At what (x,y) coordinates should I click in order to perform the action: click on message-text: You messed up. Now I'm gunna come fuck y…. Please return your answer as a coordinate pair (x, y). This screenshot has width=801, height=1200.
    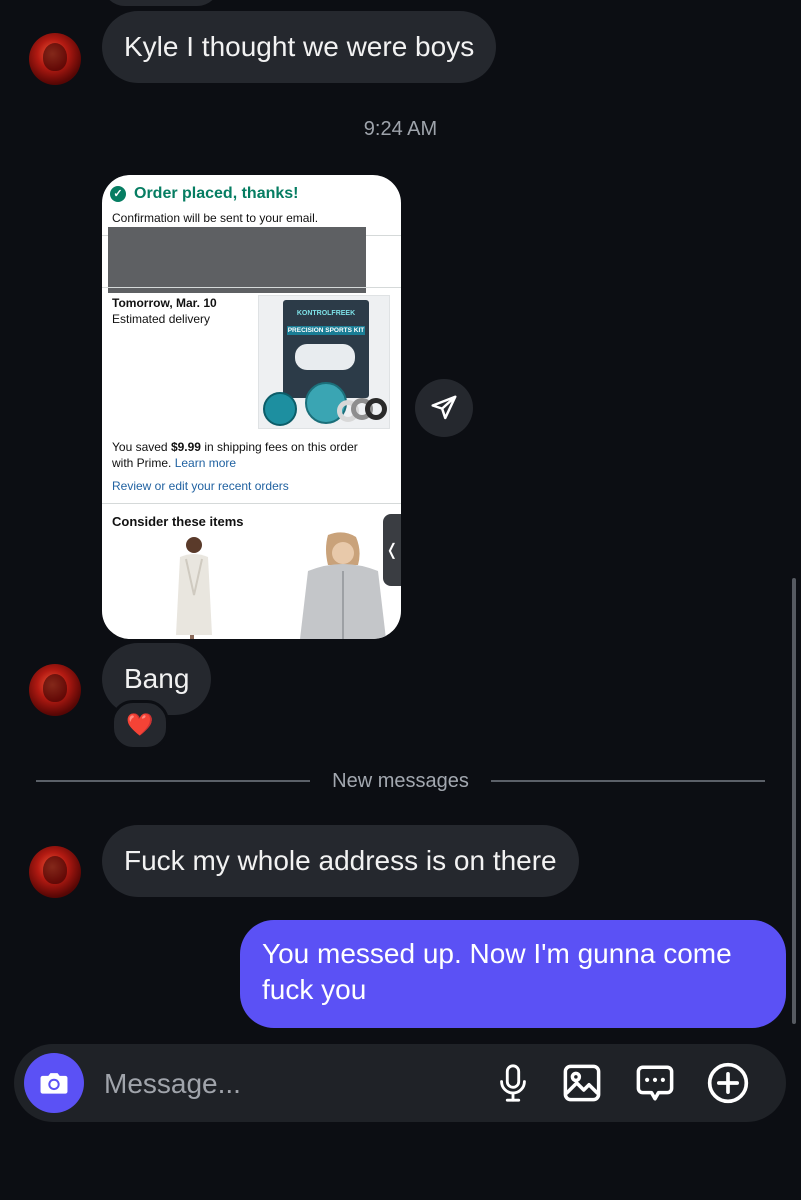
    Looking at the image, I should click on (497, 971).